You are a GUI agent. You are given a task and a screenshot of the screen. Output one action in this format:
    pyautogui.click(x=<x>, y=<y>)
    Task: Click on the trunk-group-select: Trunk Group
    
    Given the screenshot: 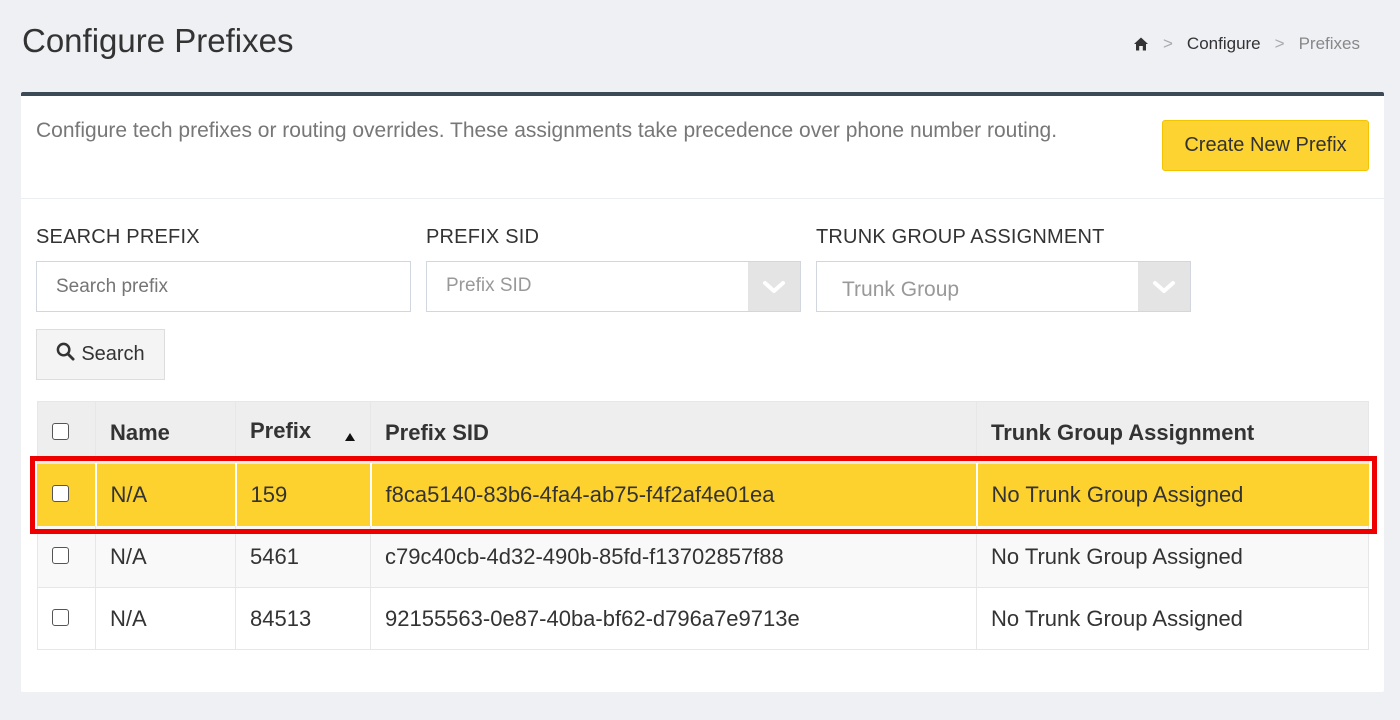 What is the action you would take?
    pyautogui.click(x=1003, y=286)
    